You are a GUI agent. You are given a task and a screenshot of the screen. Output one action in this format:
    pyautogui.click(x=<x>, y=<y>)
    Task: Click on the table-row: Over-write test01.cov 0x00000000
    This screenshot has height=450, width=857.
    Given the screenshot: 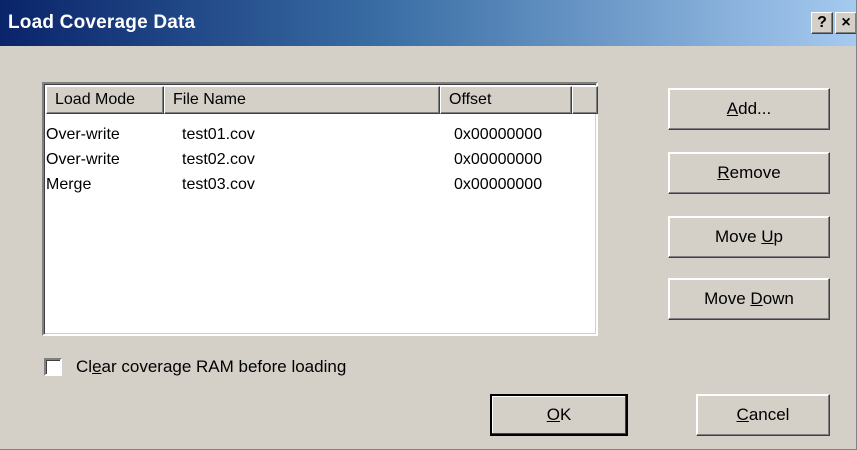 What is the action you would take?
    pyautogui.click(x=322, y=134)
    